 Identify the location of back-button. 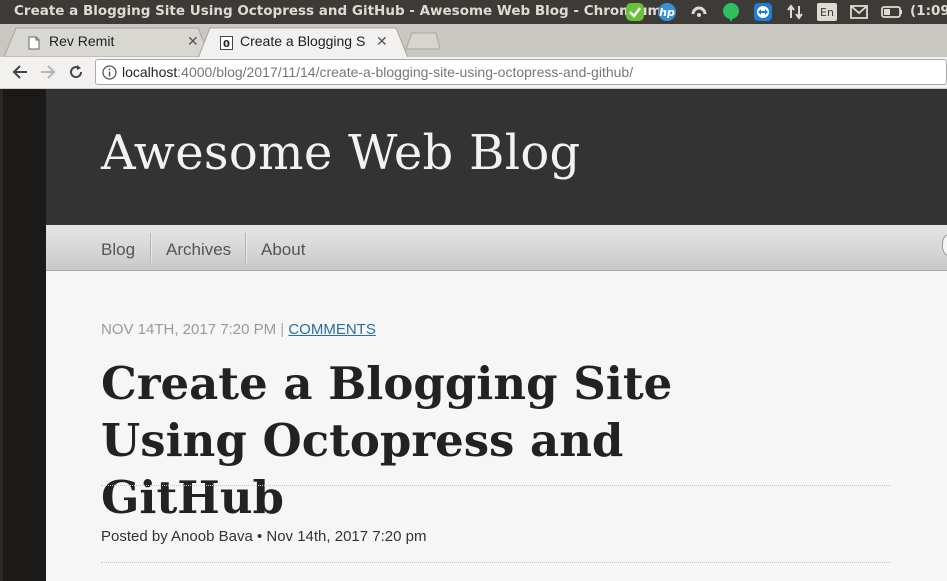
(20, 72).